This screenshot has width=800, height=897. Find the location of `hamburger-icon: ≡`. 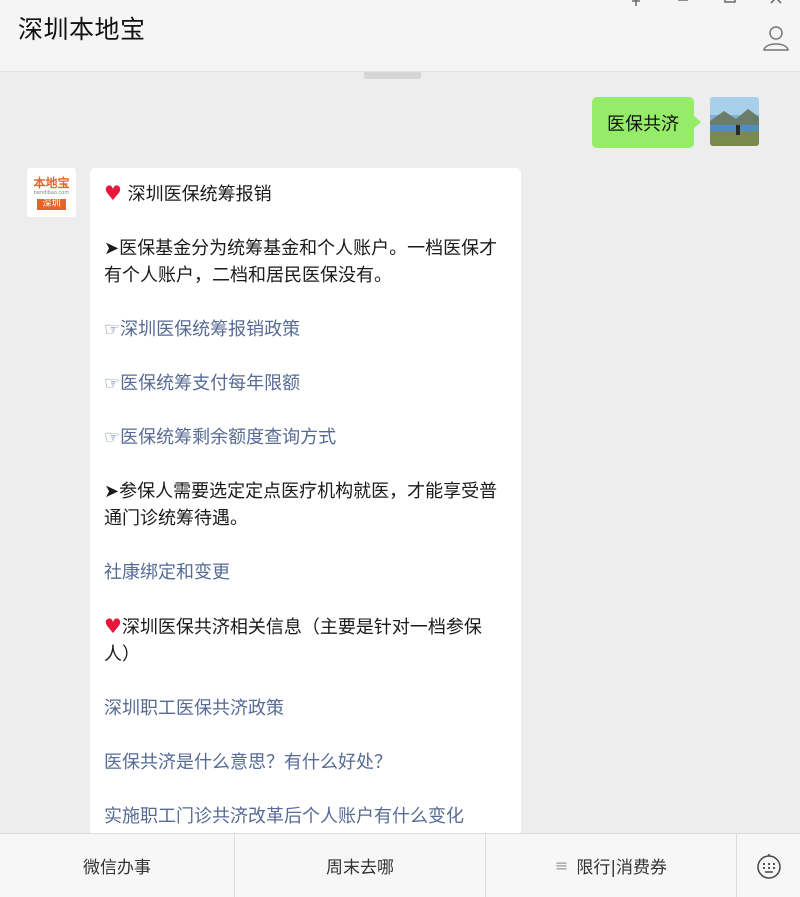

hamburger-icon: ≡ is located at coordinates (561, 865).